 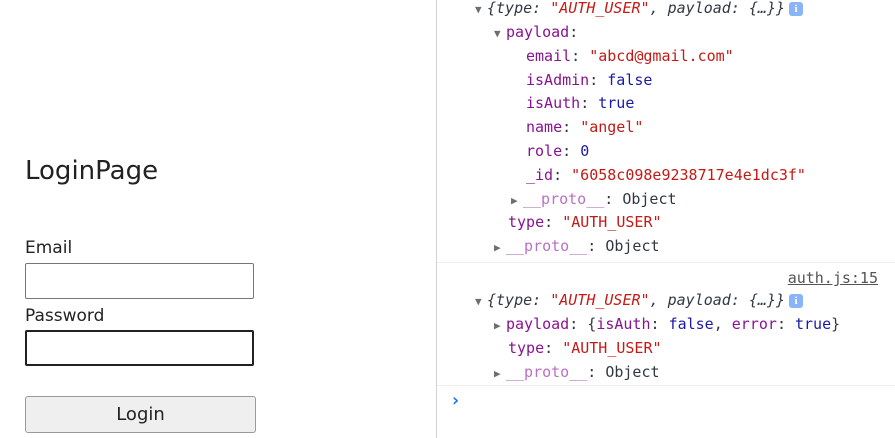 What do you see at coordinates (639, 10) in the screenshot?
I see `console-entry-1-summary: ▼ {type: "AUTH_USER", payload: {…}} i` at bounding box center [639, 10].